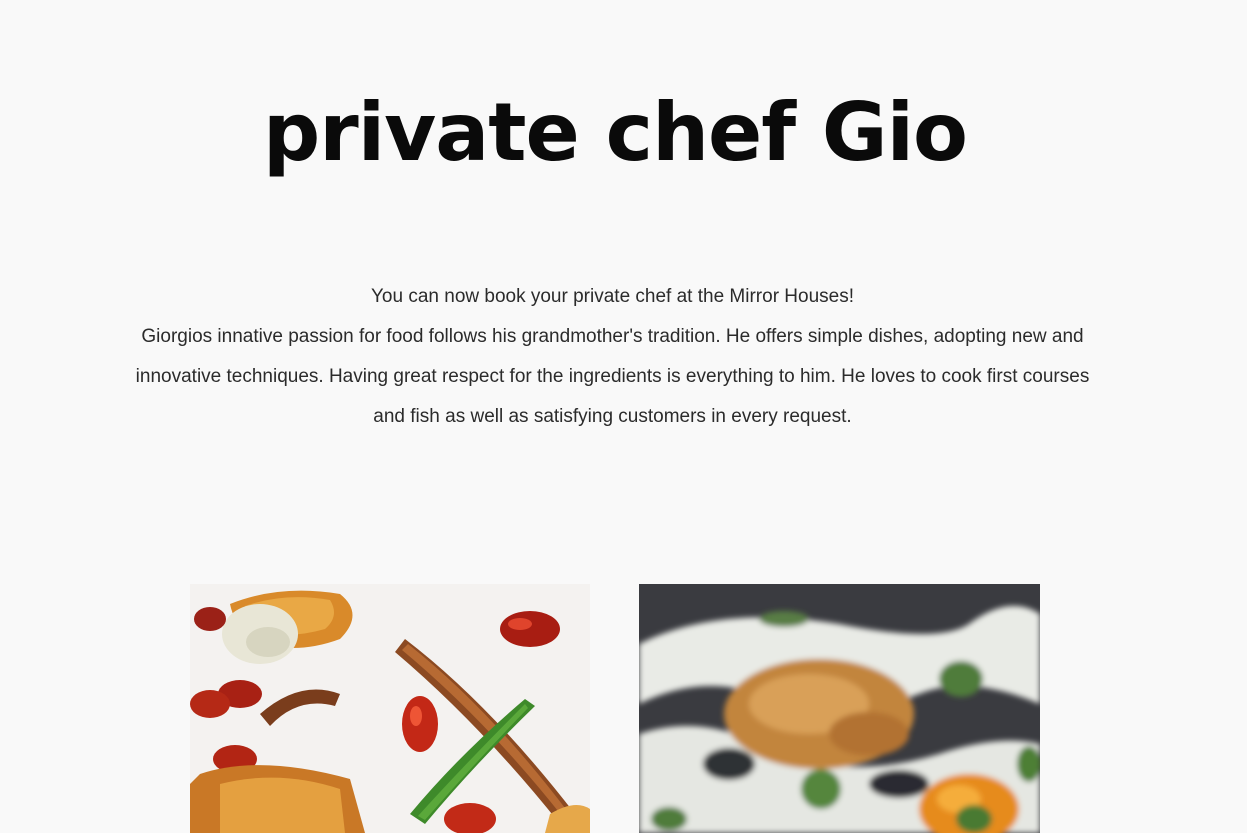 The height and width of the screenshot is (833, 1247). I want to click on food-photo-egg-dish-image, so click(839, 708).